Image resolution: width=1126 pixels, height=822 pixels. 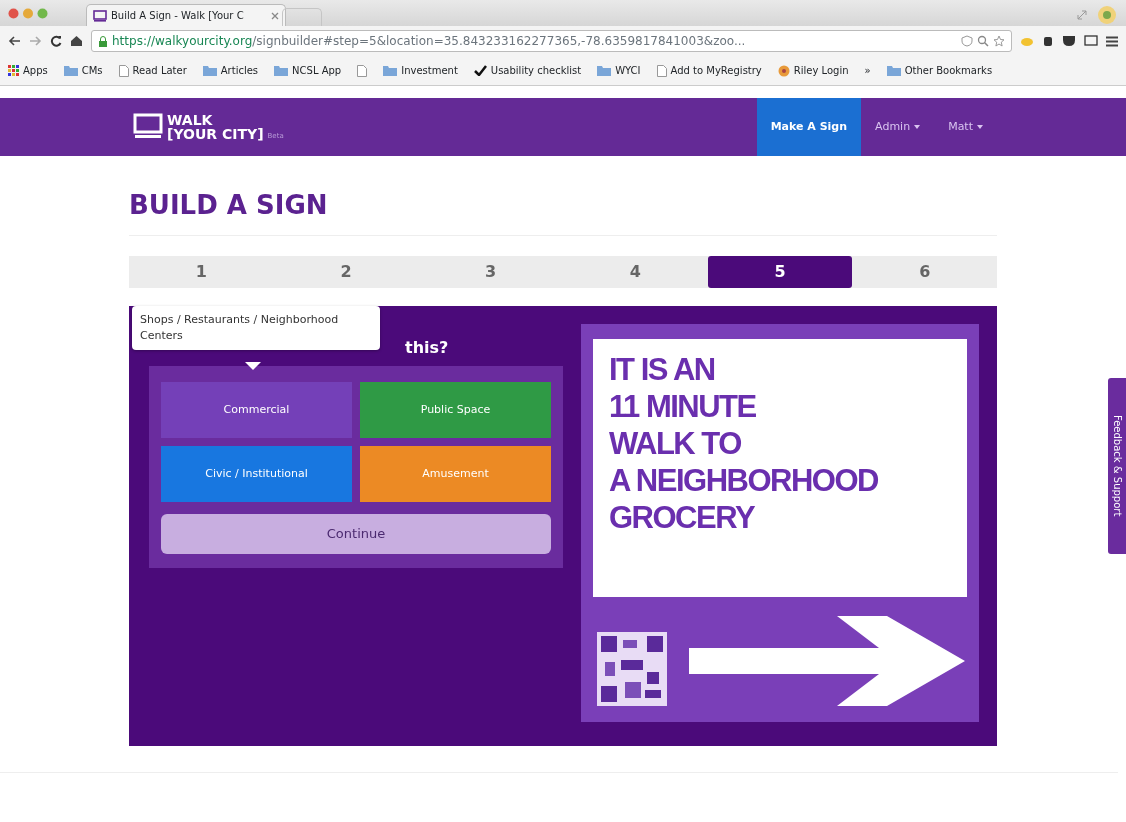 What do you see at coordinates (178, 16) in the screenshot?
I see `tab-title: Build A Sign - Walk [Your C` at bounding box center [178, 16].